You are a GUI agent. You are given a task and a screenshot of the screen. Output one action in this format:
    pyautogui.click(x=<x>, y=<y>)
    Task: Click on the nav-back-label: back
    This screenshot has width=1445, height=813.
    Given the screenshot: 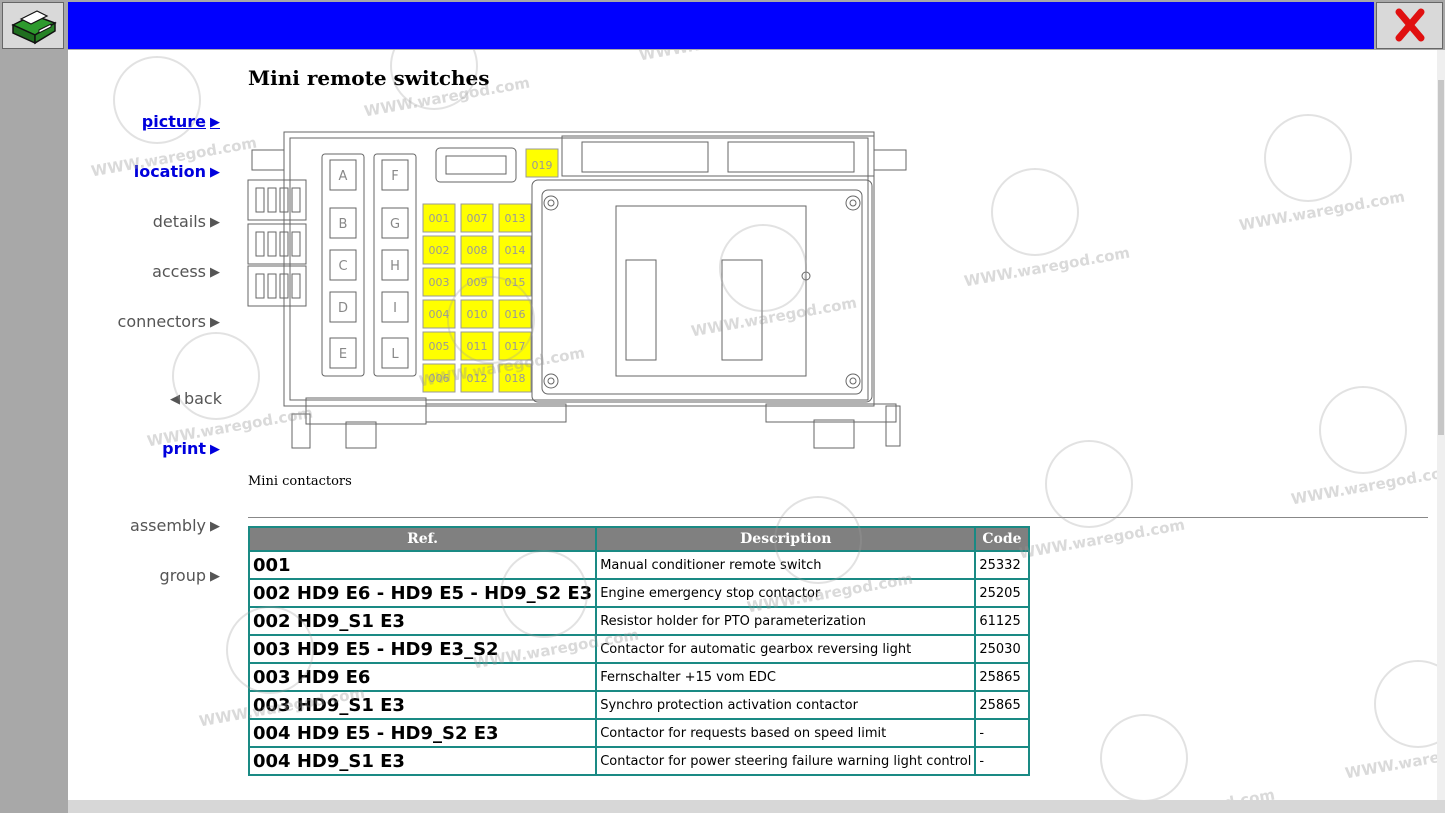 What is the action you would take?
    pyautogui.click(x=202, y=398)
    